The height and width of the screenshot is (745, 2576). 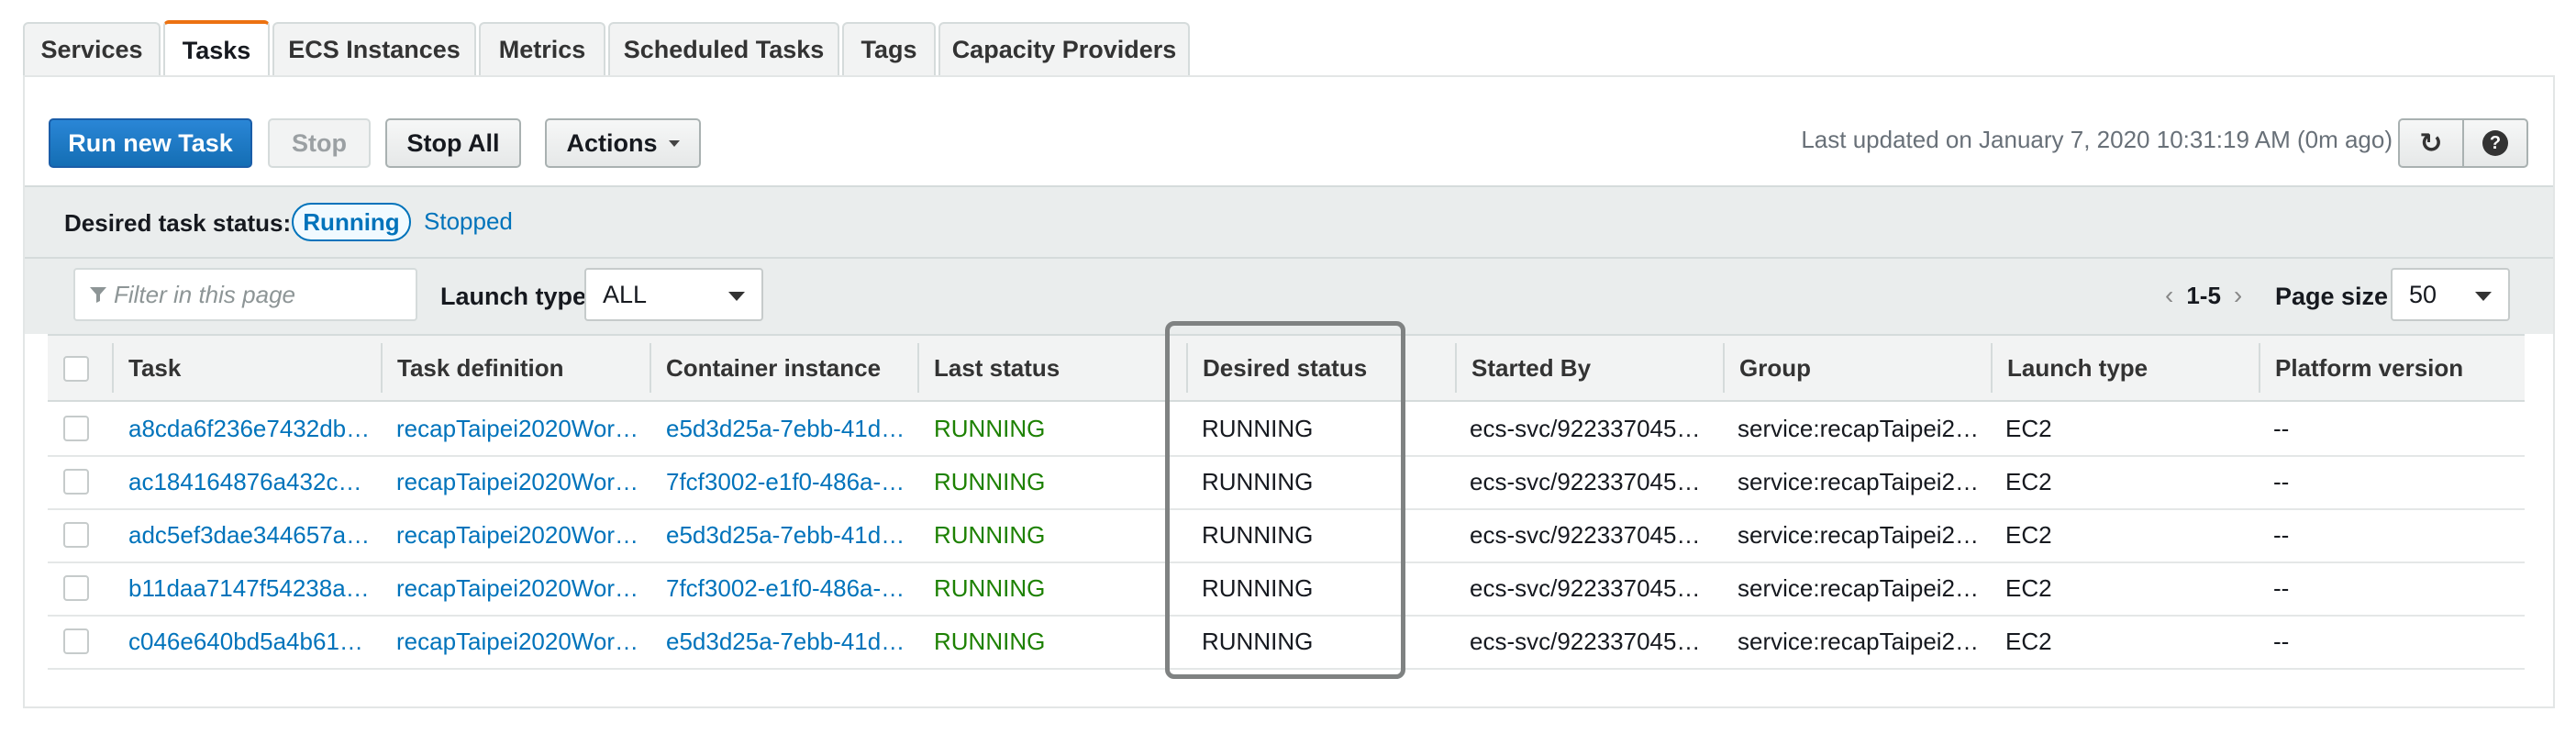 What do you see at coordinates (150, 143) in the screenshot?
I see `run-new-task-button: Run new Task` at bounding box center [150, 143].